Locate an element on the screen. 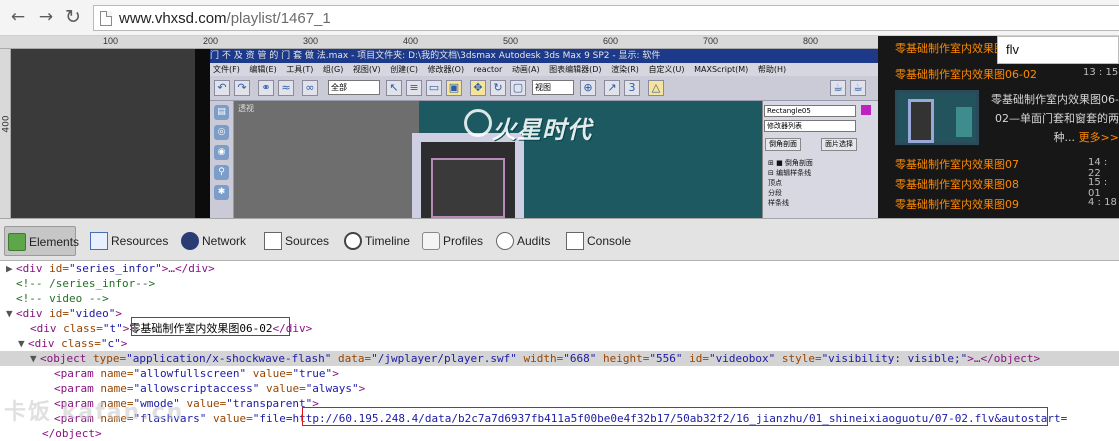  window-select-icon: ▣ is located at coordinates (454, 88).